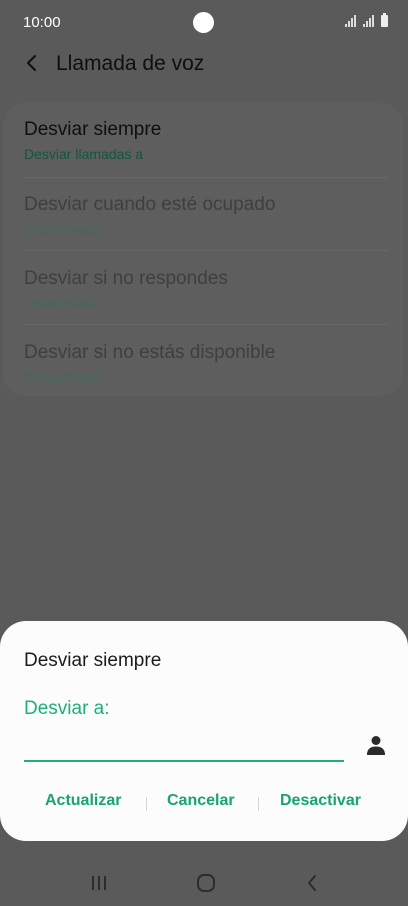 The width and height of the screenshot is (408, 906). I want to click on app-header: Llamada de voz, so click(204, 64).